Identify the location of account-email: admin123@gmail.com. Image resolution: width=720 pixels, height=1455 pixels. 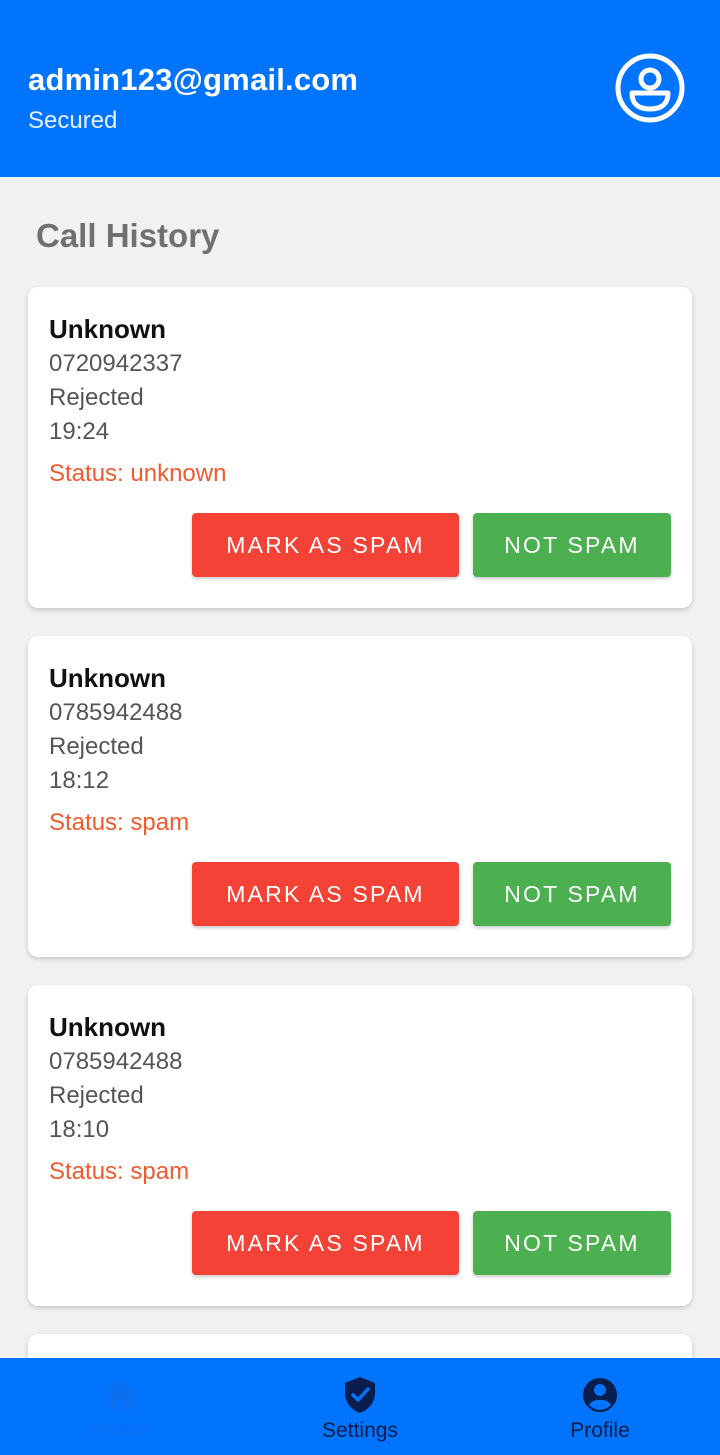
(193, 79).